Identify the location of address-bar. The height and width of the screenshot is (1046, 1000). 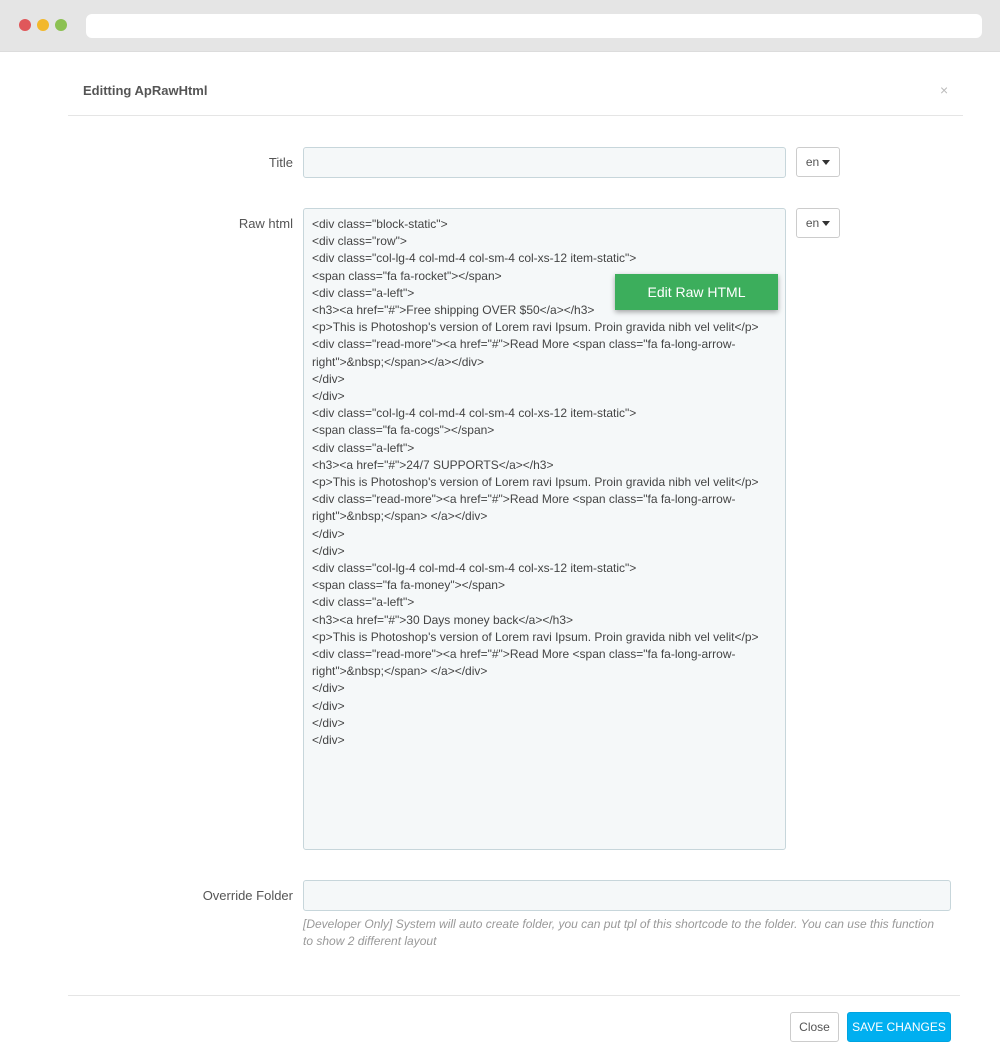
(534, 26).